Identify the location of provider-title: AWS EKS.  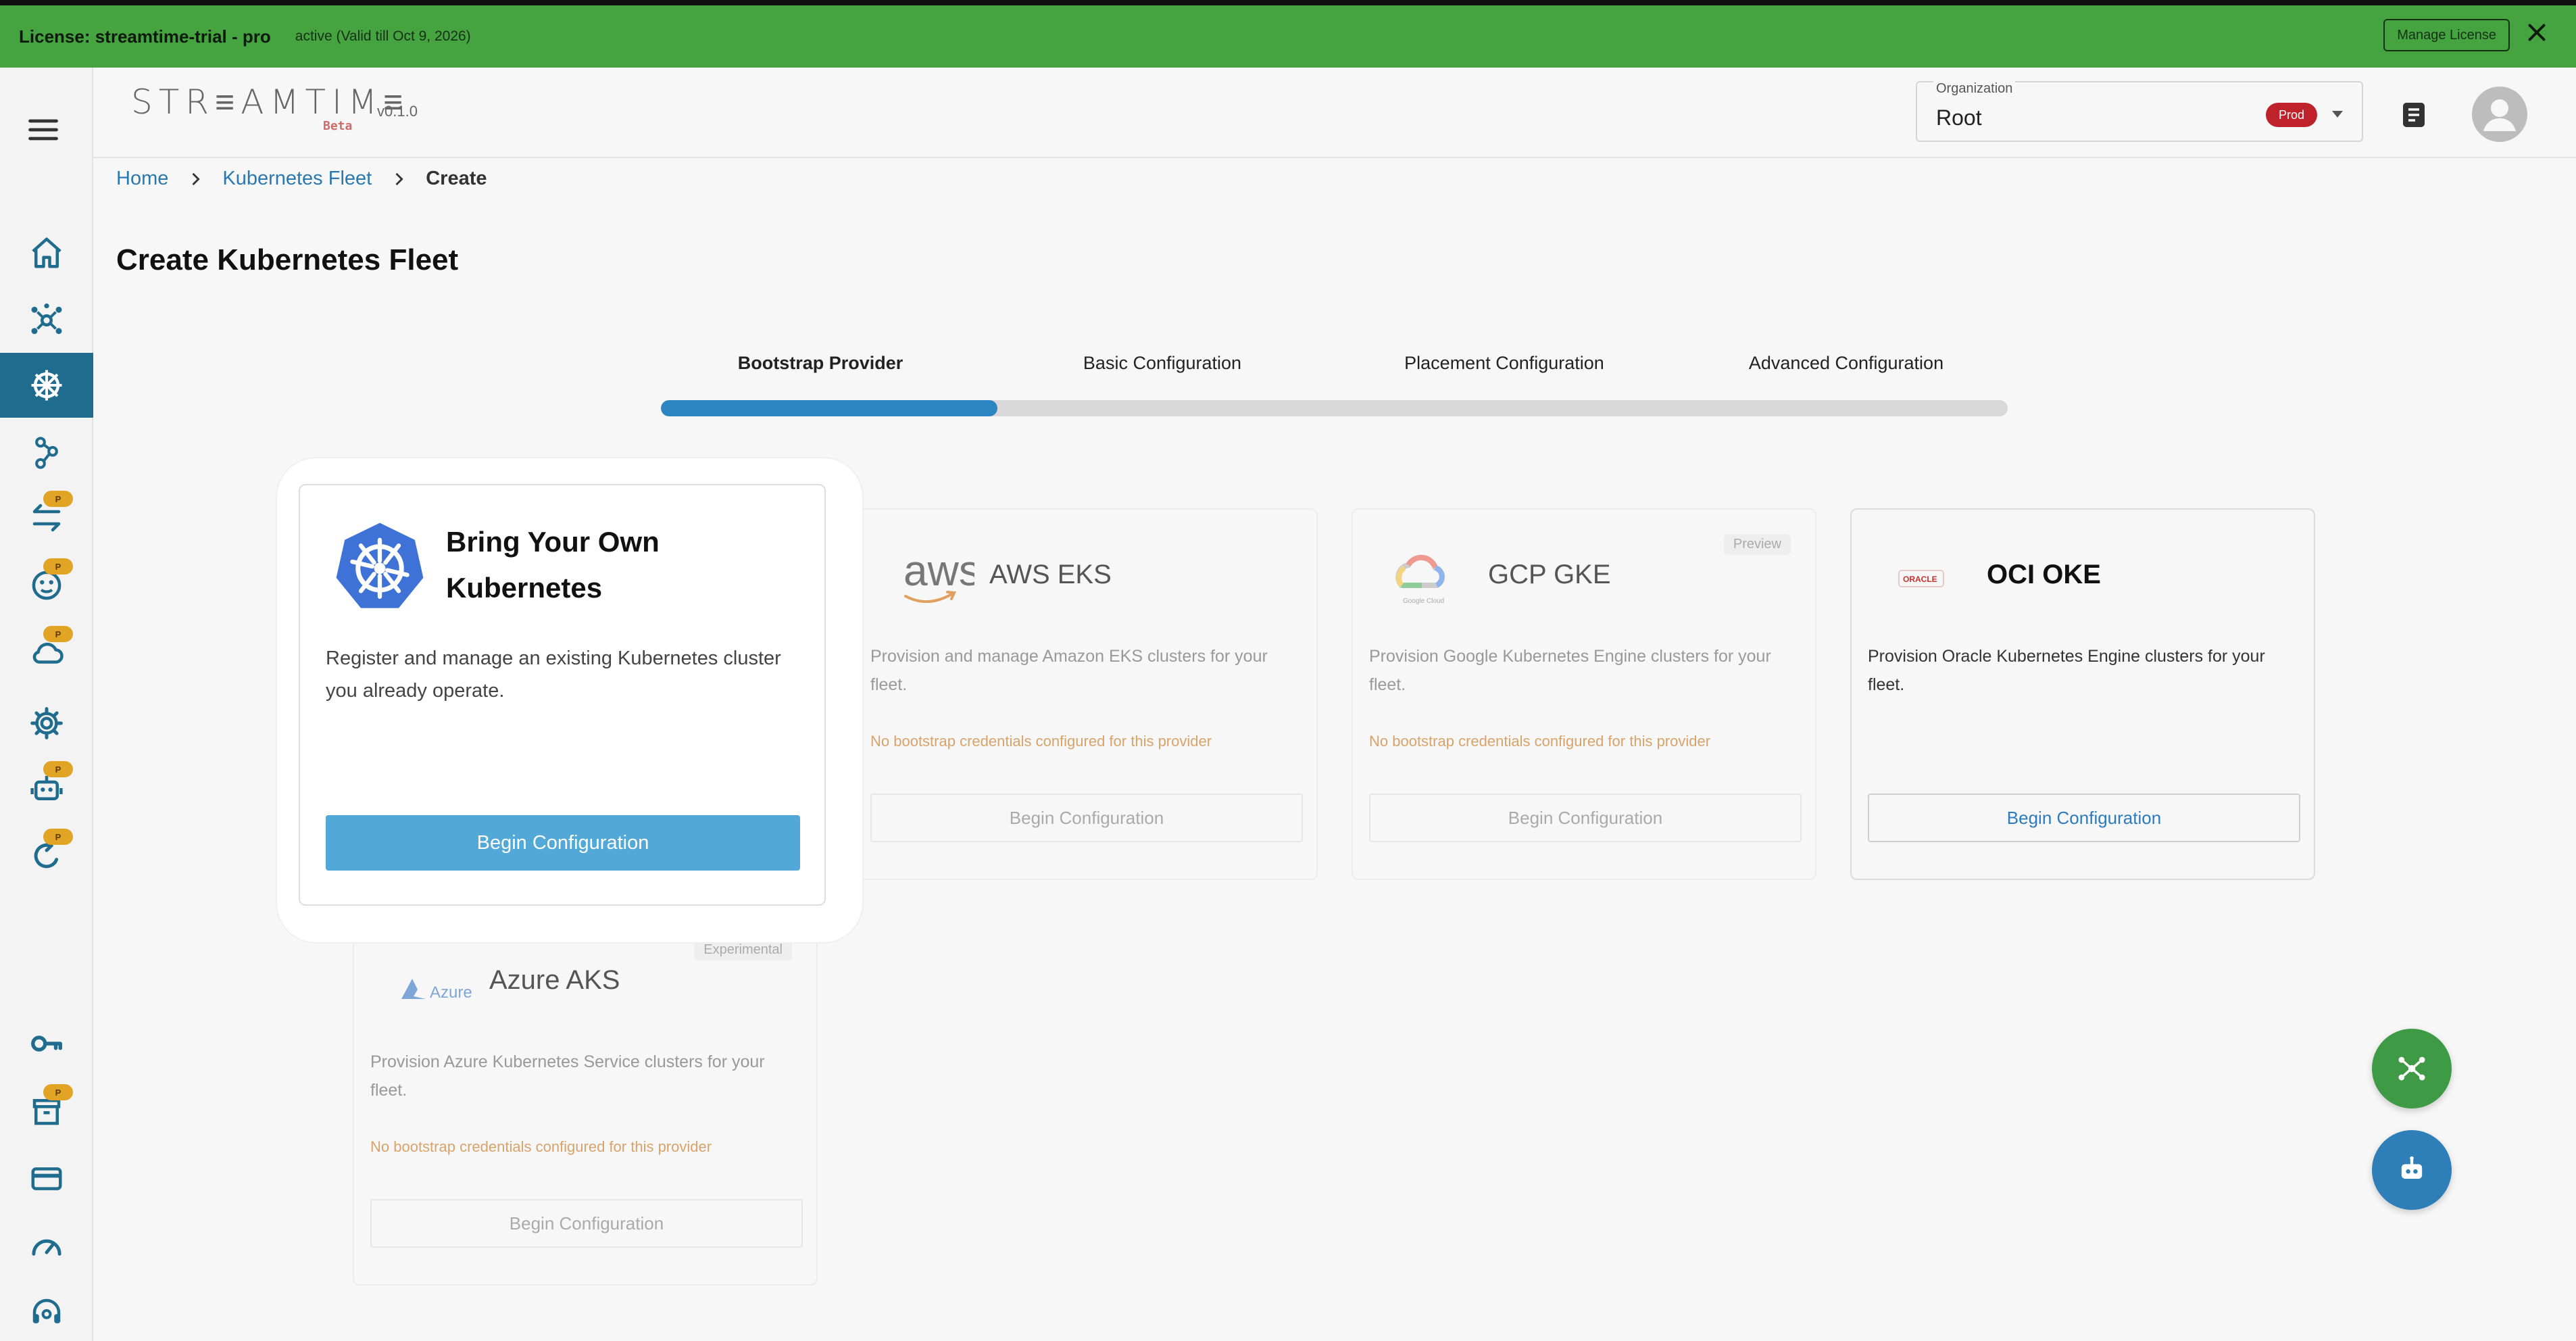
(1050, 574).